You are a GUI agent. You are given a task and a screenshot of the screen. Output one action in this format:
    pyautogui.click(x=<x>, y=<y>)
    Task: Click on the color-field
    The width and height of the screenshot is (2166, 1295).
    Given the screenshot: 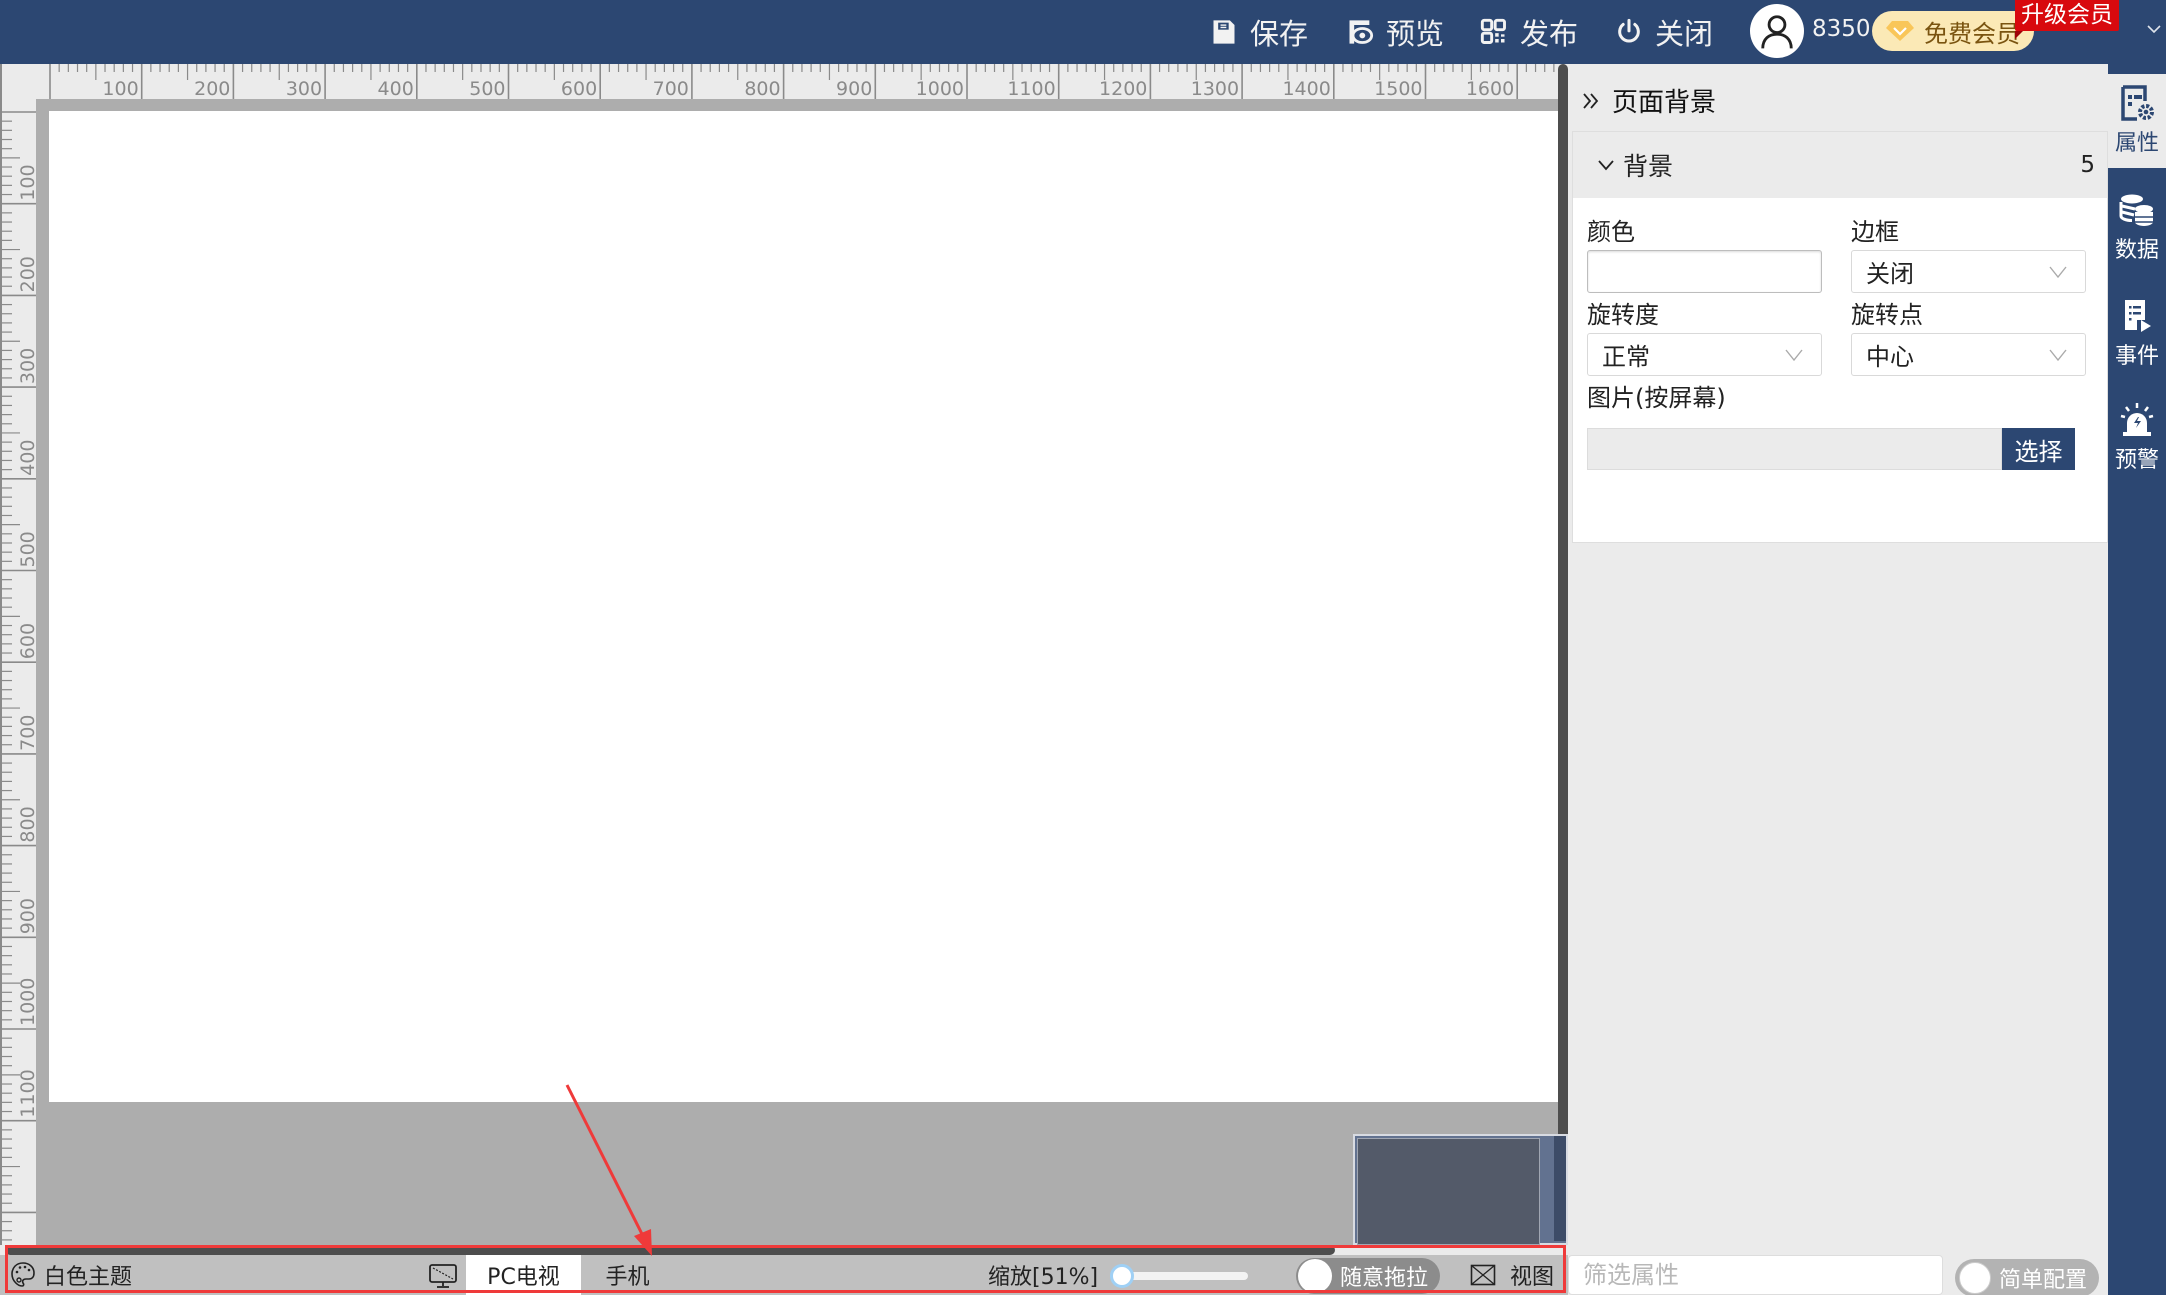 What is the action you would take?
    pyautogui.click(x=1704, y=271)
    